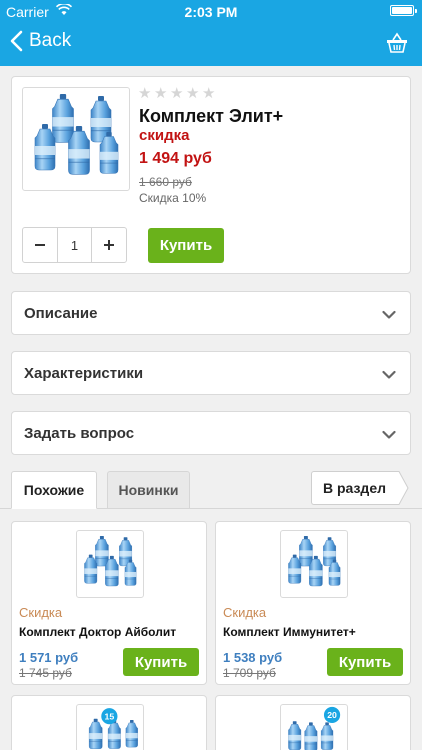 Image resolution: width=422 pixels, height=750 pixels. I want to click on clock: 2:03 PM, so click(211, 12).